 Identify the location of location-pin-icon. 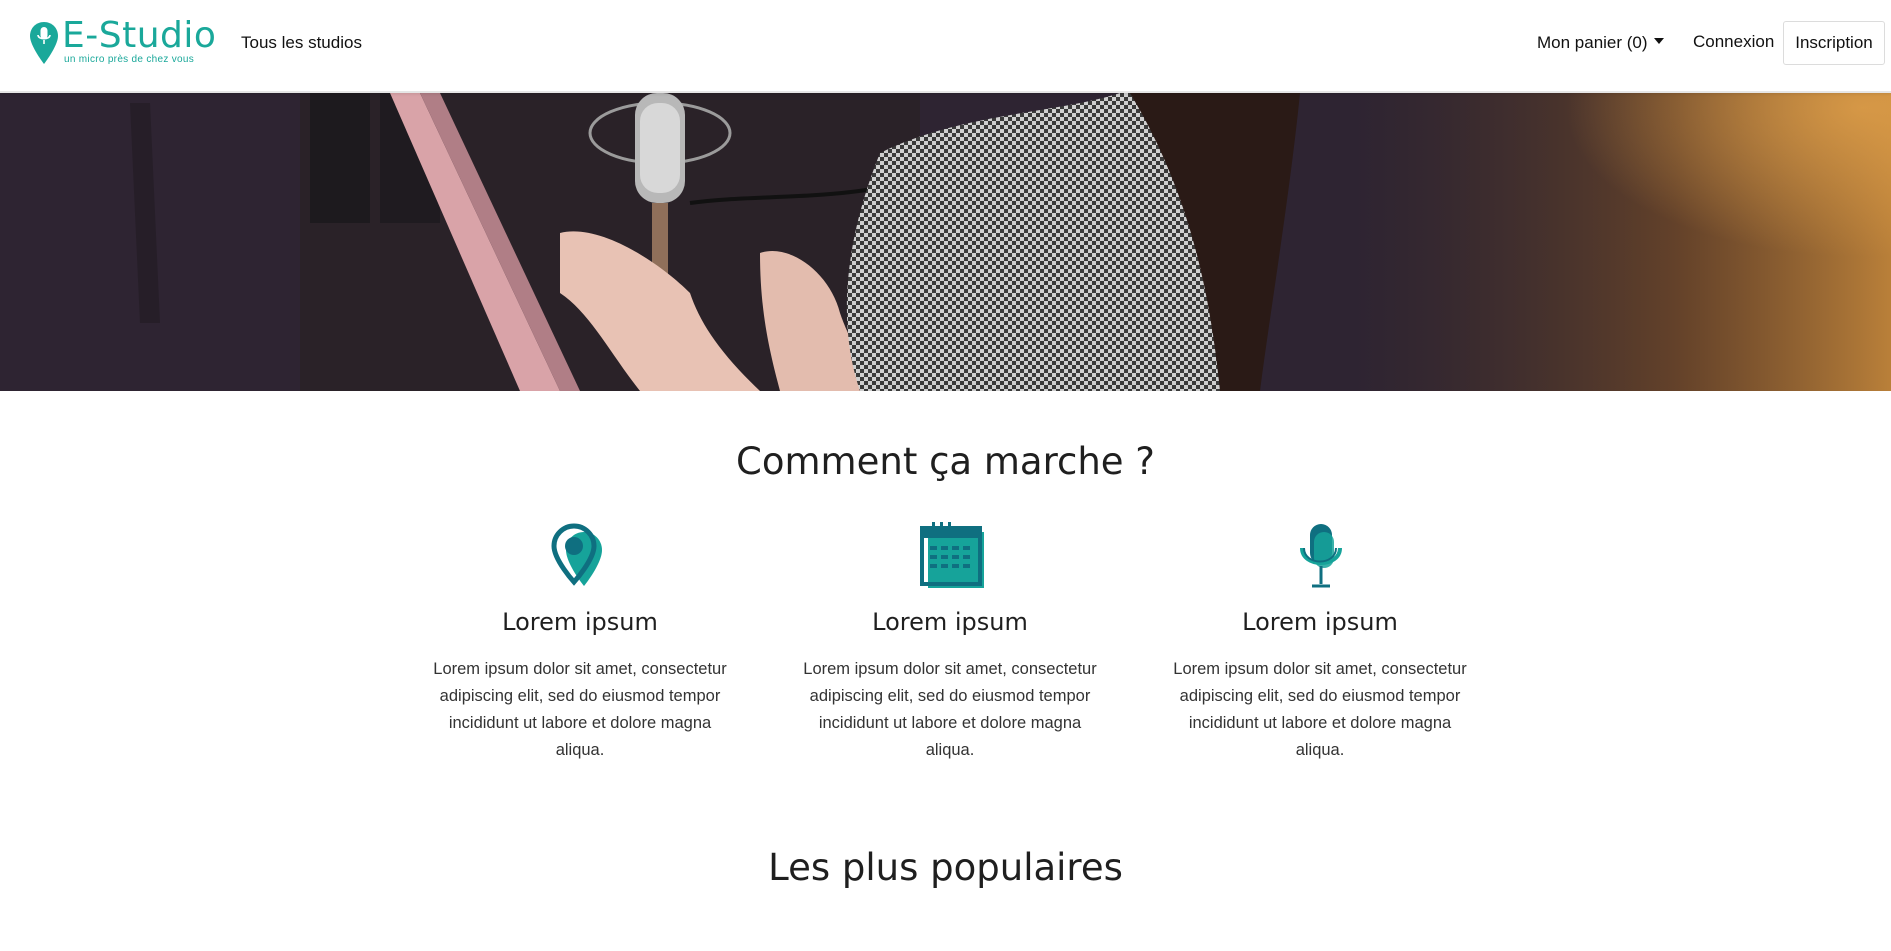
(576, 554).